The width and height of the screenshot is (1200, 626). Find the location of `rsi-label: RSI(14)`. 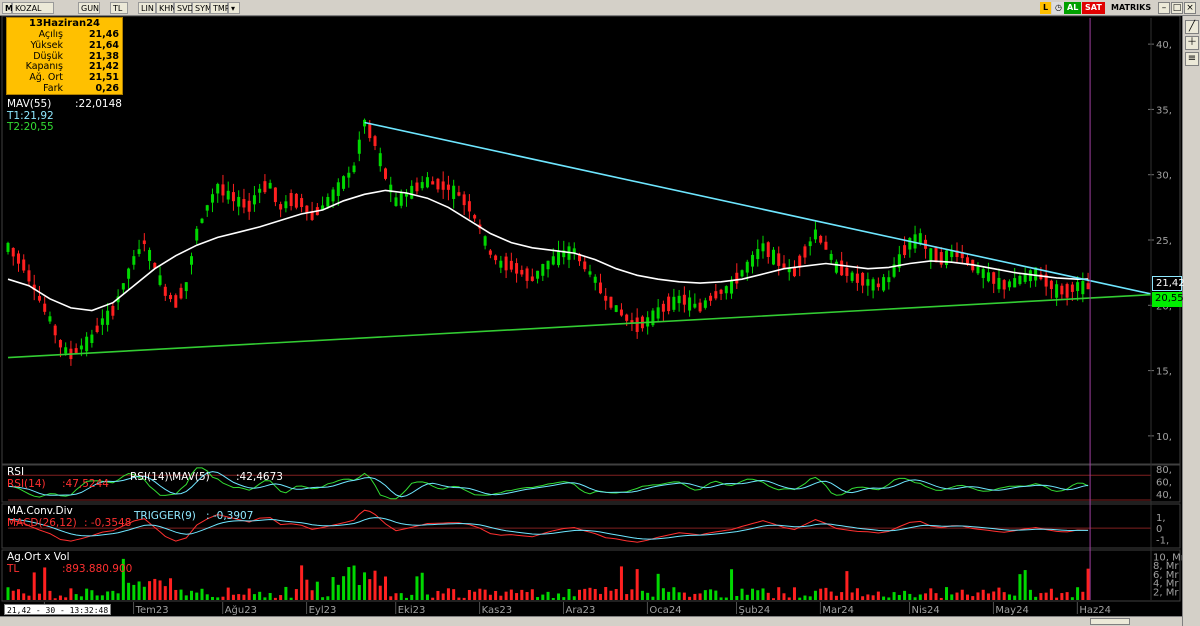

rsi-label: RSI(14) is located at coordinates (26, 484).